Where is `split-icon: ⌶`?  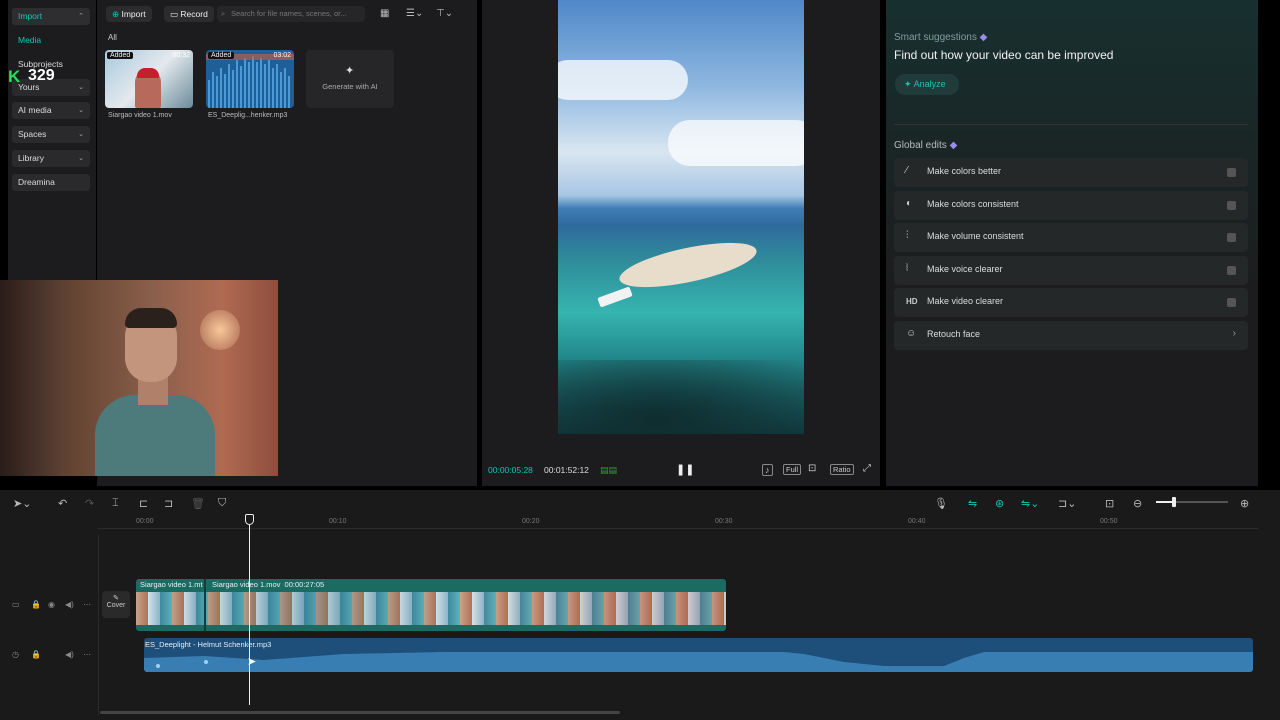 split-icon: ⌶ is located at coordinates (115, 503).